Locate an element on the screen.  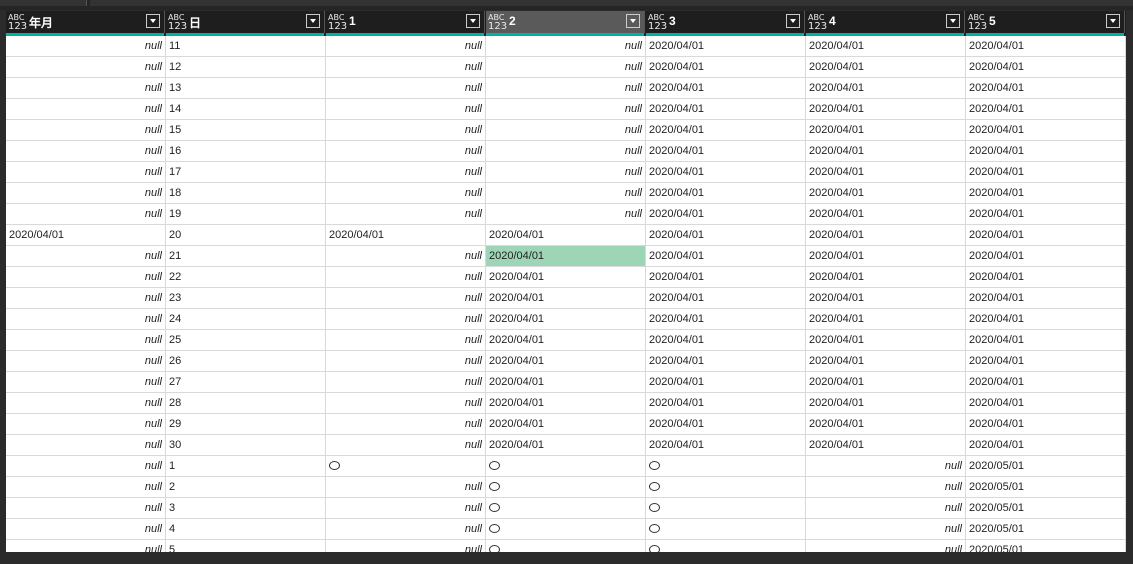
table-cell: 4 is located at coordinates (246, 529).